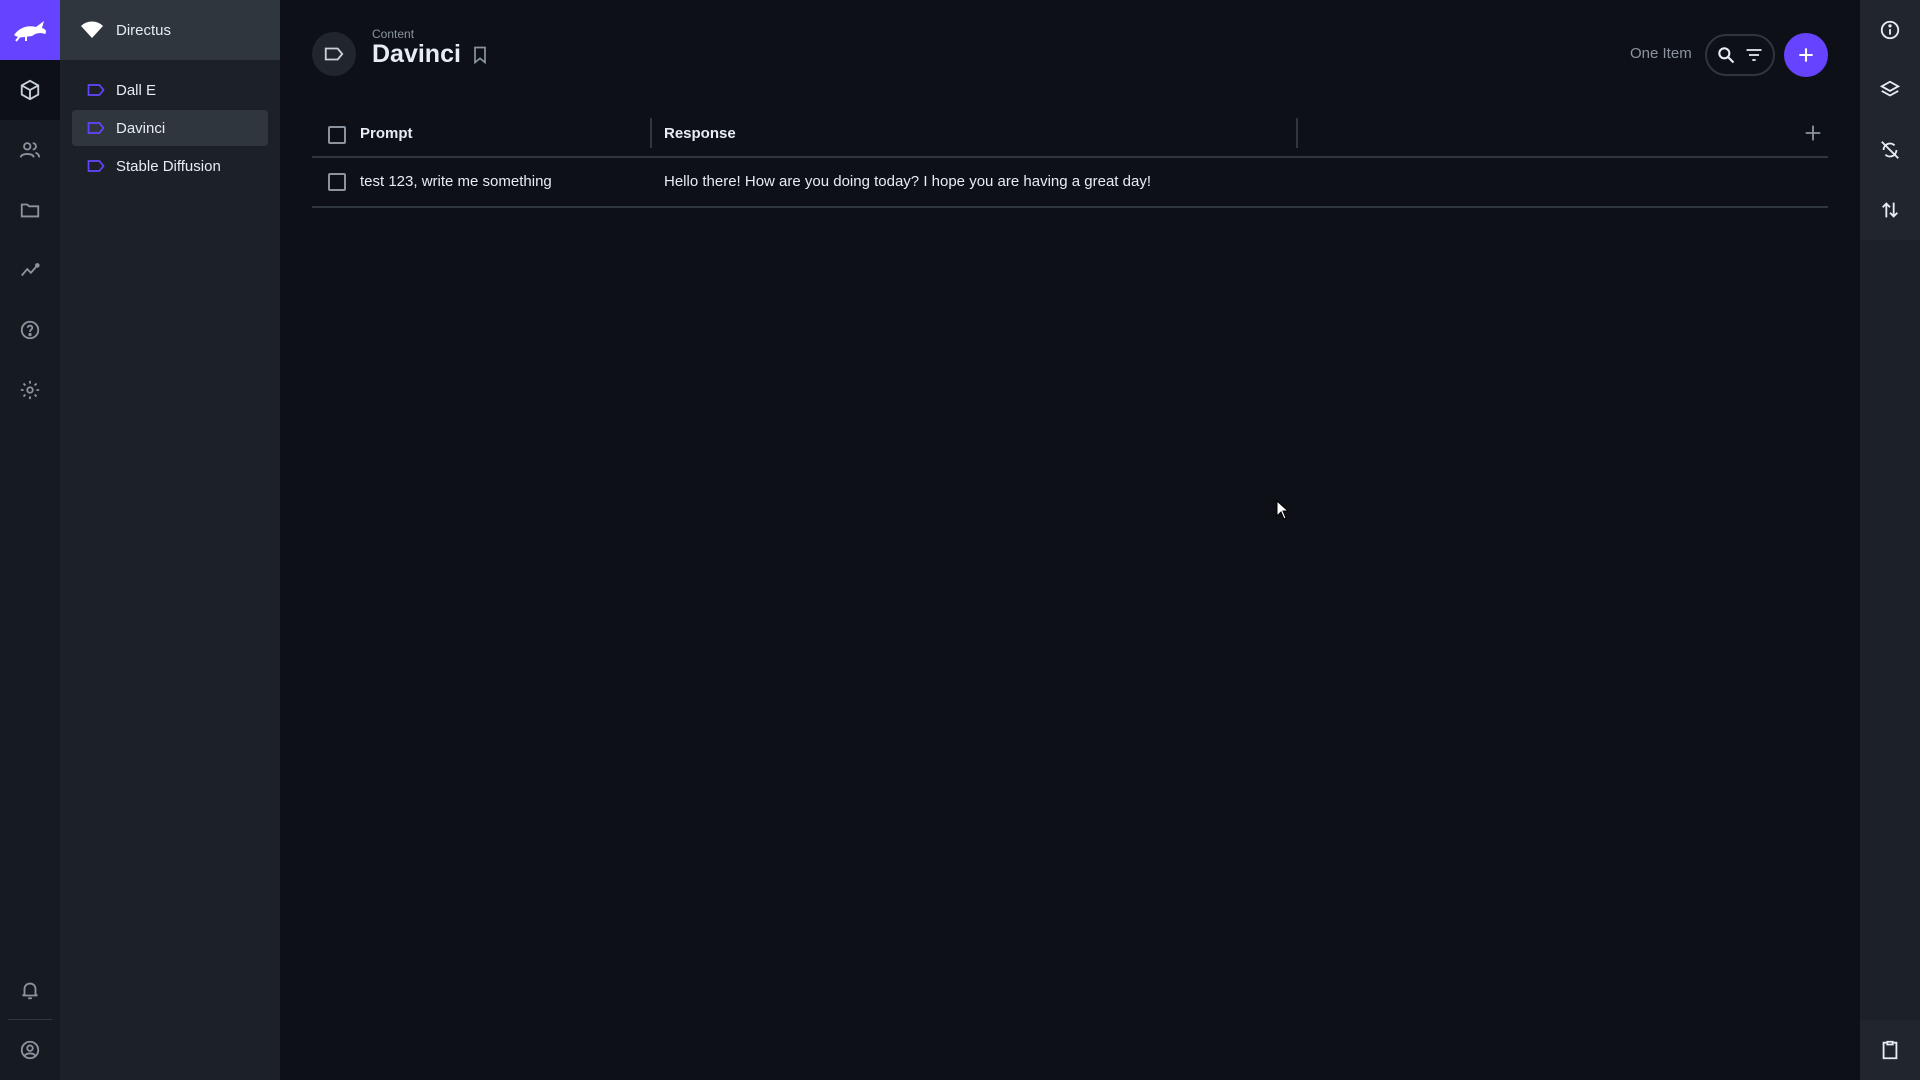 The image size is (1920, 1080). What do you see at coordinates (30, 1050) in the screenshot?
I see `account-circle-icon` at bounding box center [30, 1050].